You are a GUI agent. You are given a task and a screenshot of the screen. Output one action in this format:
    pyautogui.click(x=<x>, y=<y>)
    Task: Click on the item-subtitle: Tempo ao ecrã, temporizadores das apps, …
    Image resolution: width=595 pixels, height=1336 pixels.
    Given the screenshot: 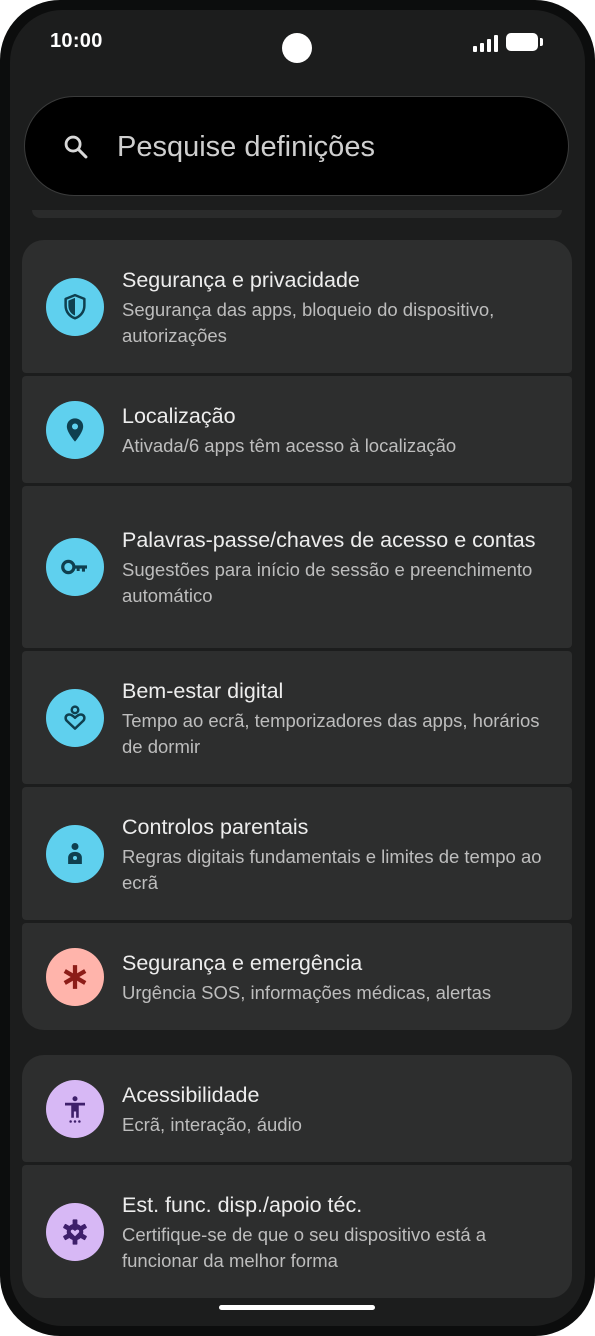 What is the action you would take?
    pyautogui.click(x=331, y=733)
    